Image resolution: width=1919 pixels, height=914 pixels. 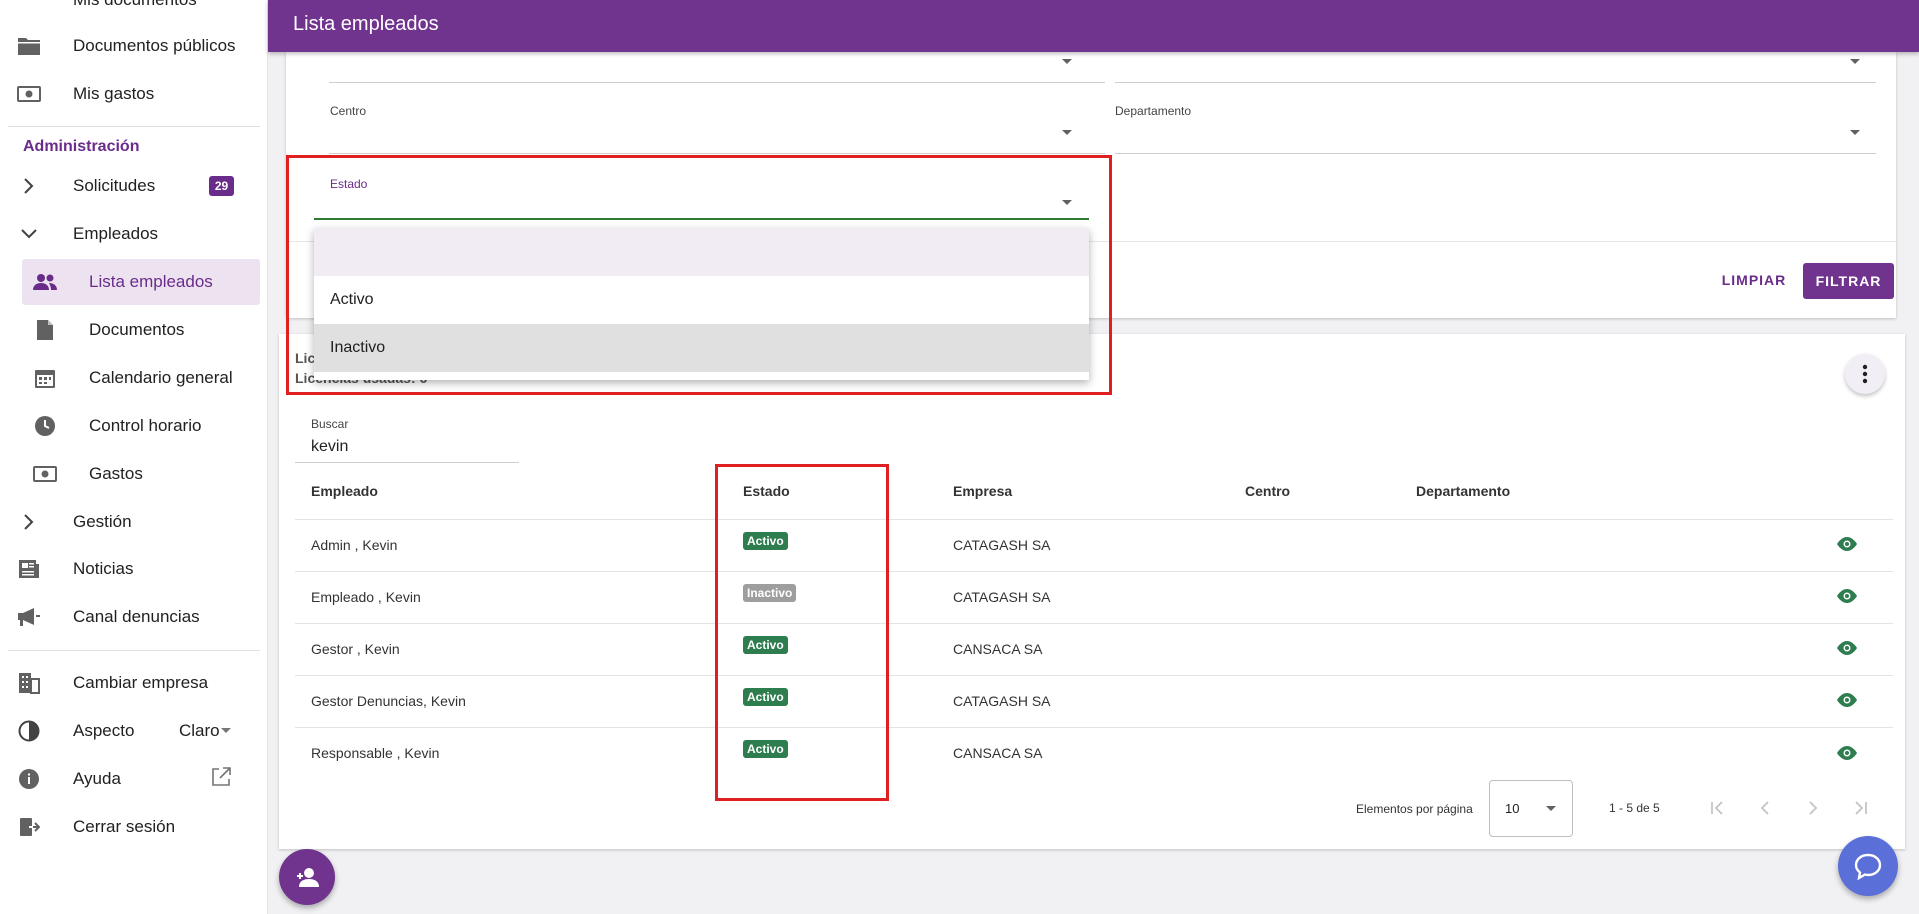 What do you see at coordinates (116, 233) in the screenshot?
I see `sidebar-item-label: Empleados` at bounding box center [116, 233].